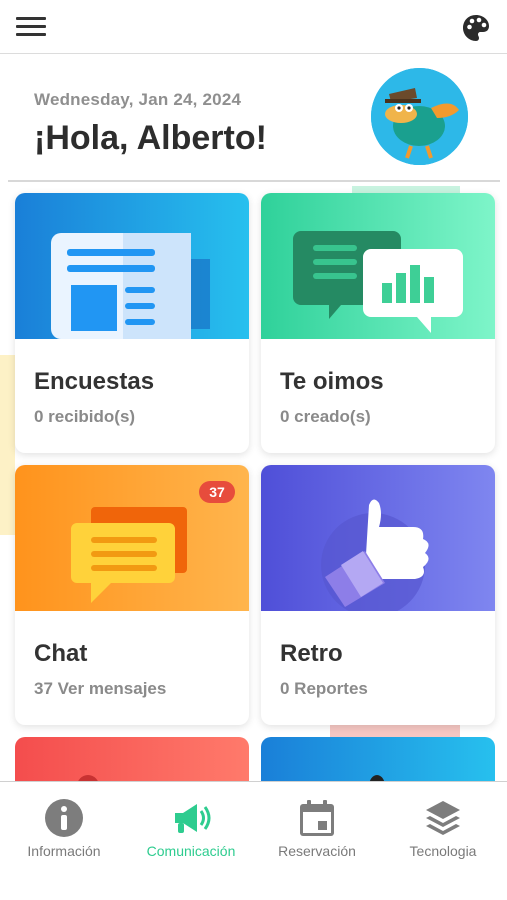  Describe the element at coordinates (317, 851) in the screenshot. I see `nav-label: Reservación` at that location.